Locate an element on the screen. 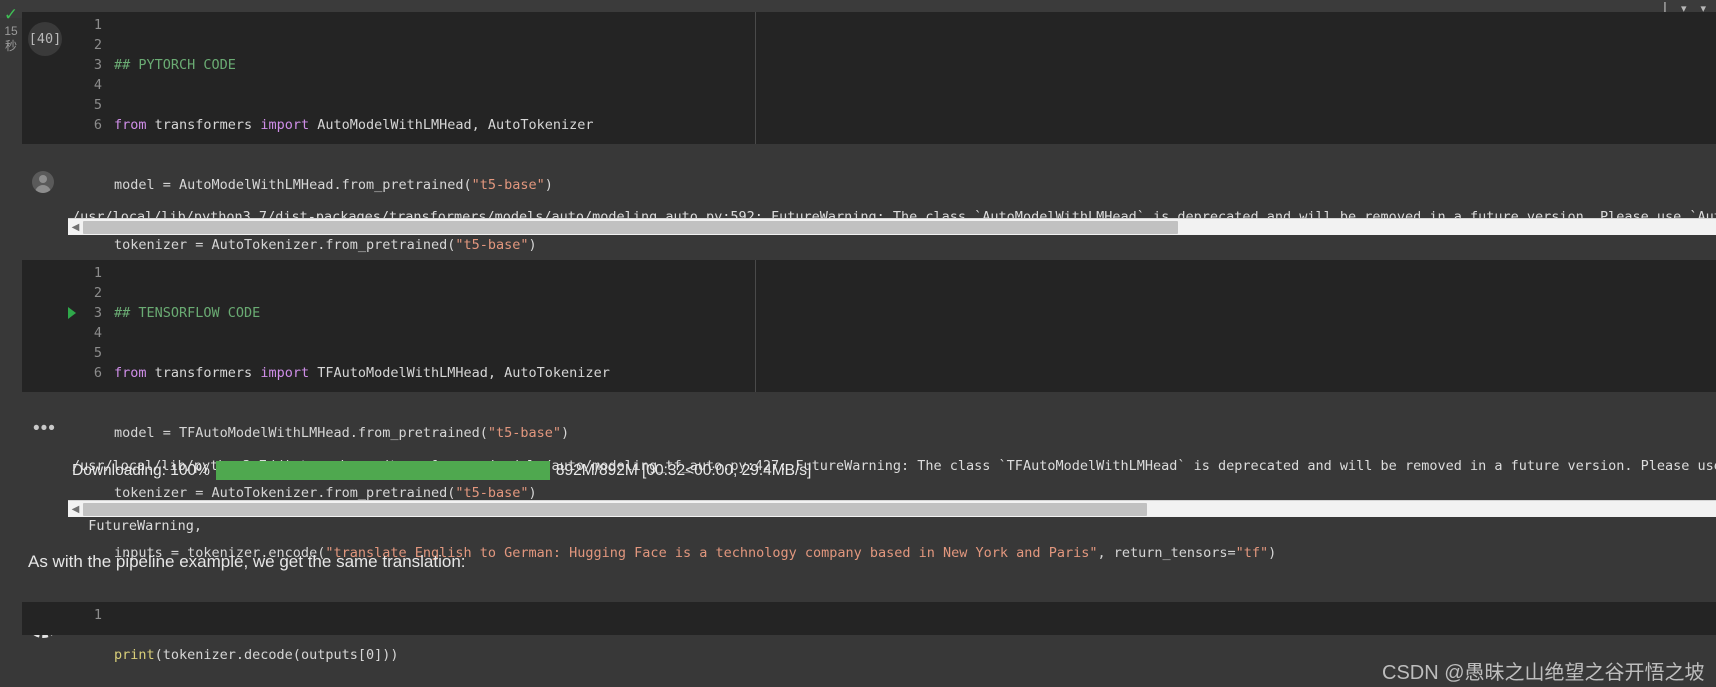 This screenshot has height=687, width=1716. code-cell-print: 1 print(tokenizer.decode(outputs[0])) is located at coordinates (869, 632).